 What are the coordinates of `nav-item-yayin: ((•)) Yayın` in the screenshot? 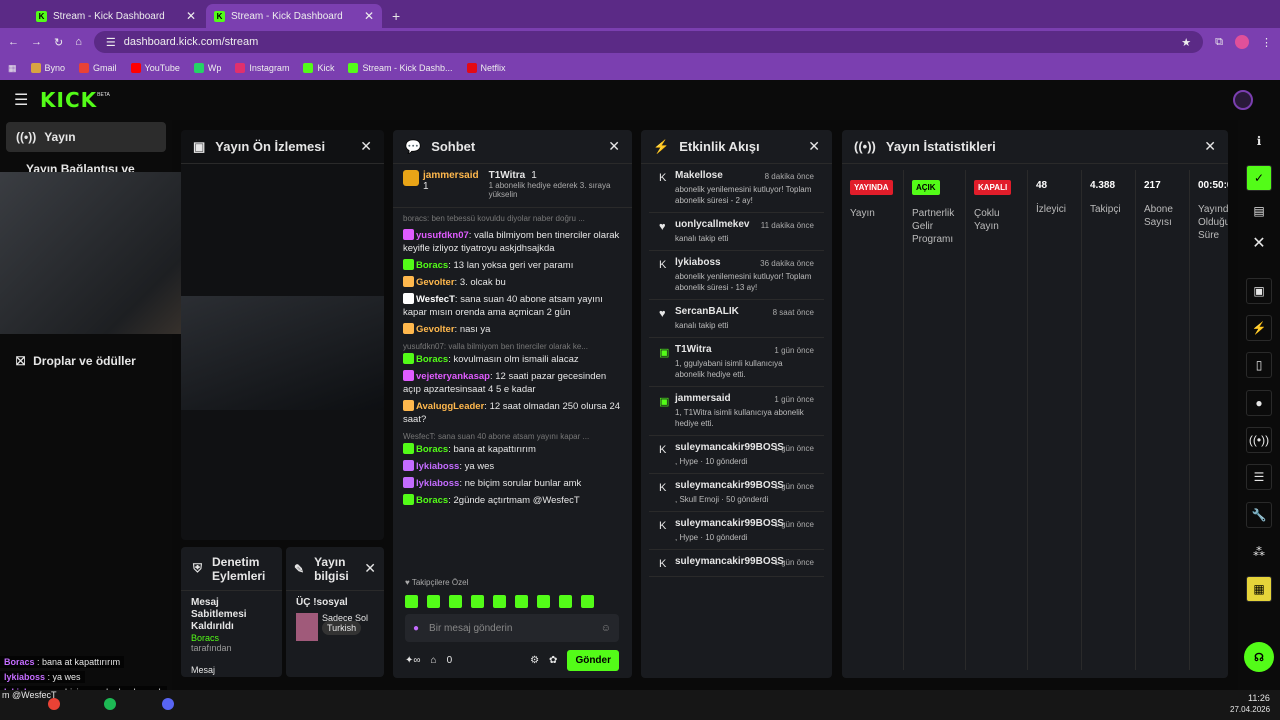 It's located at (86, 137).